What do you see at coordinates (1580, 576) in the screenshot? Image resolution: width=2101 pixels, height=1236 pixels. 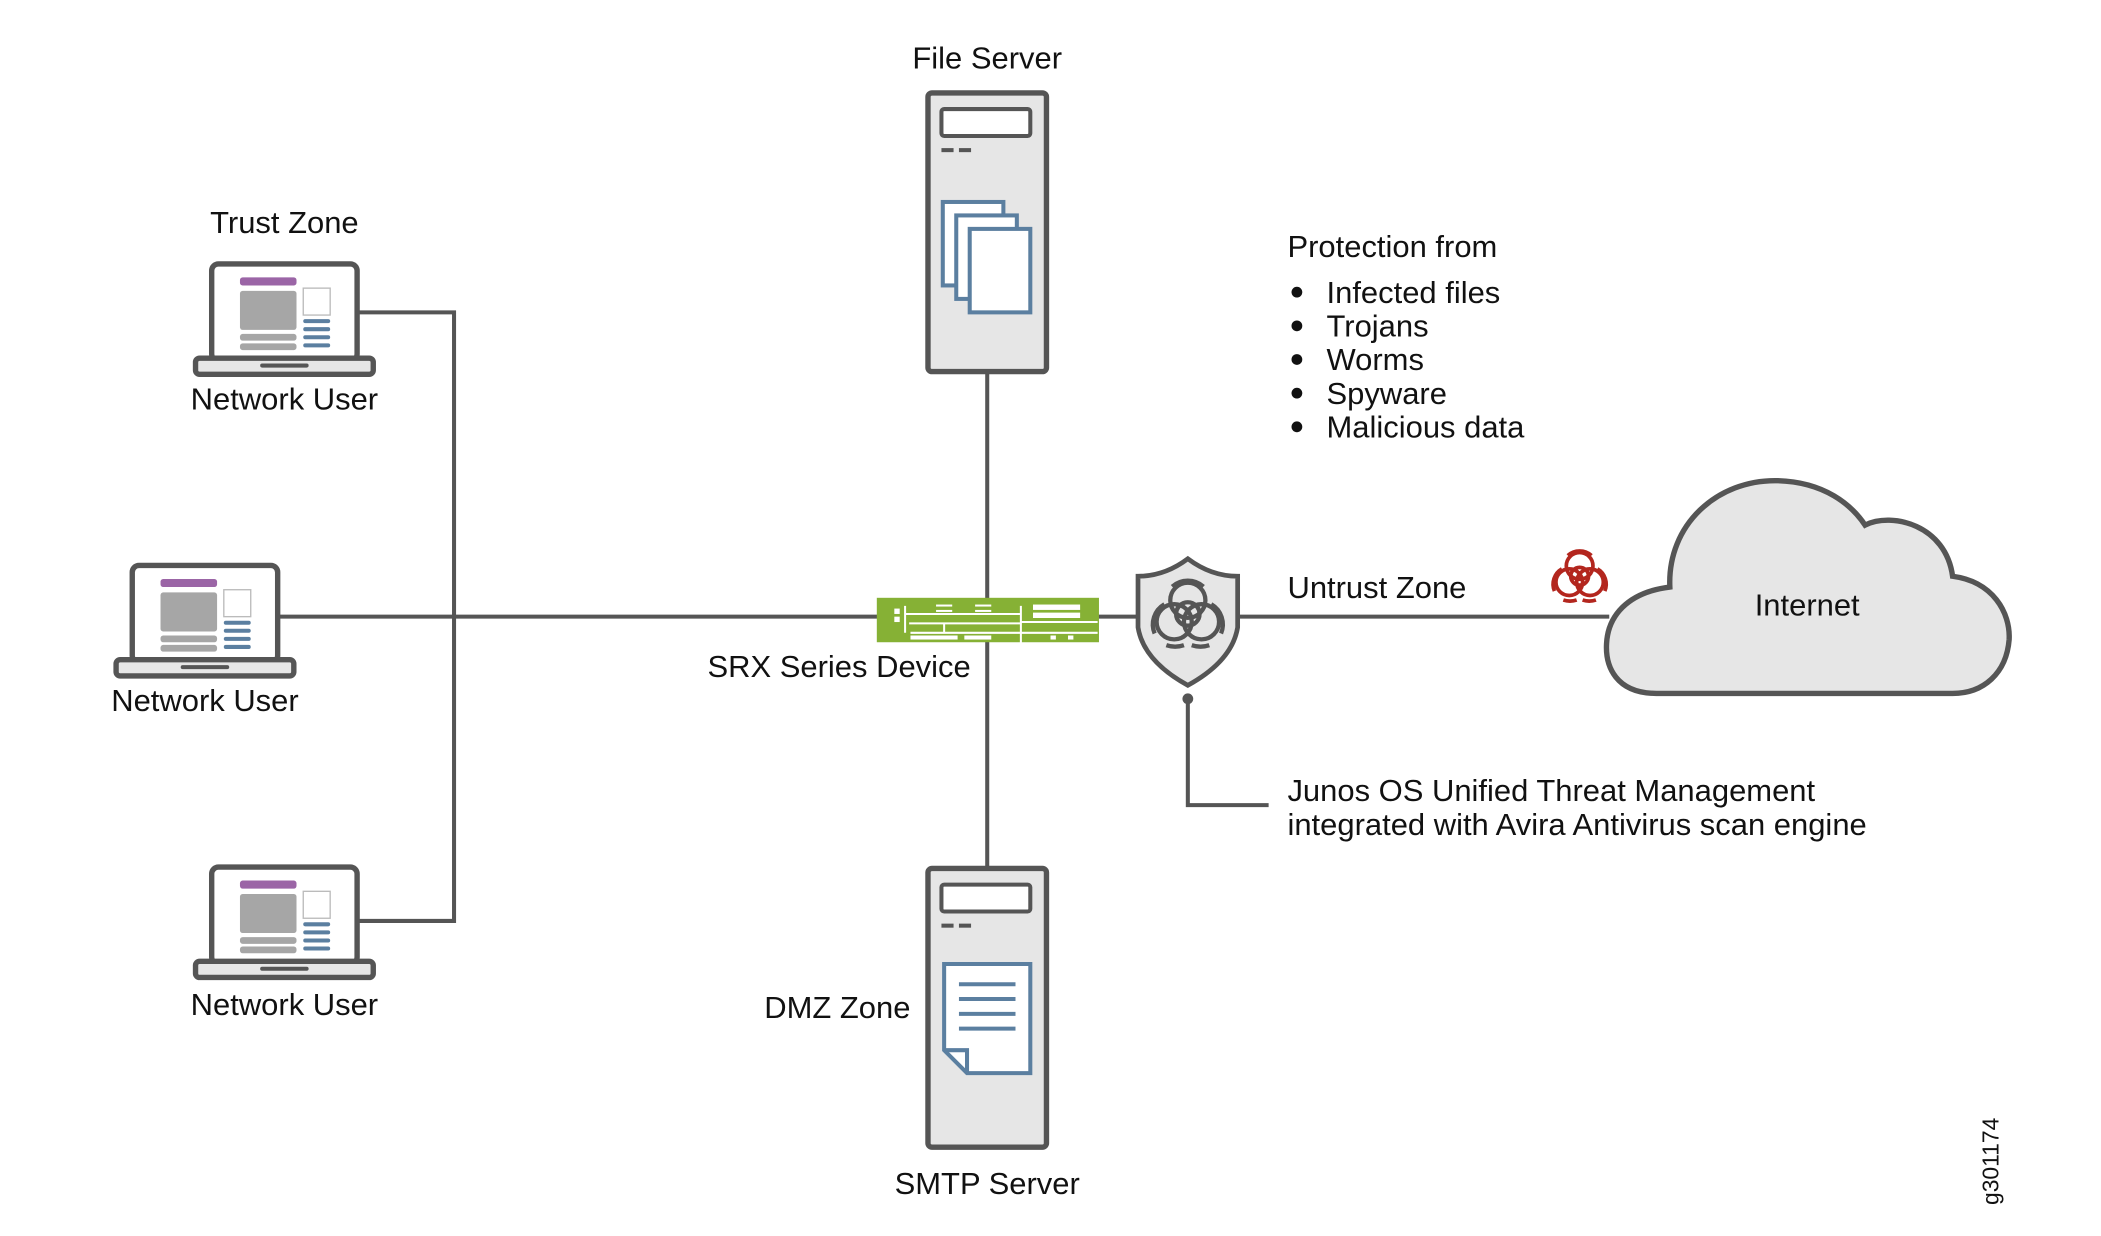 I see `biohazard-icon` at bounding box center [1580, 576].